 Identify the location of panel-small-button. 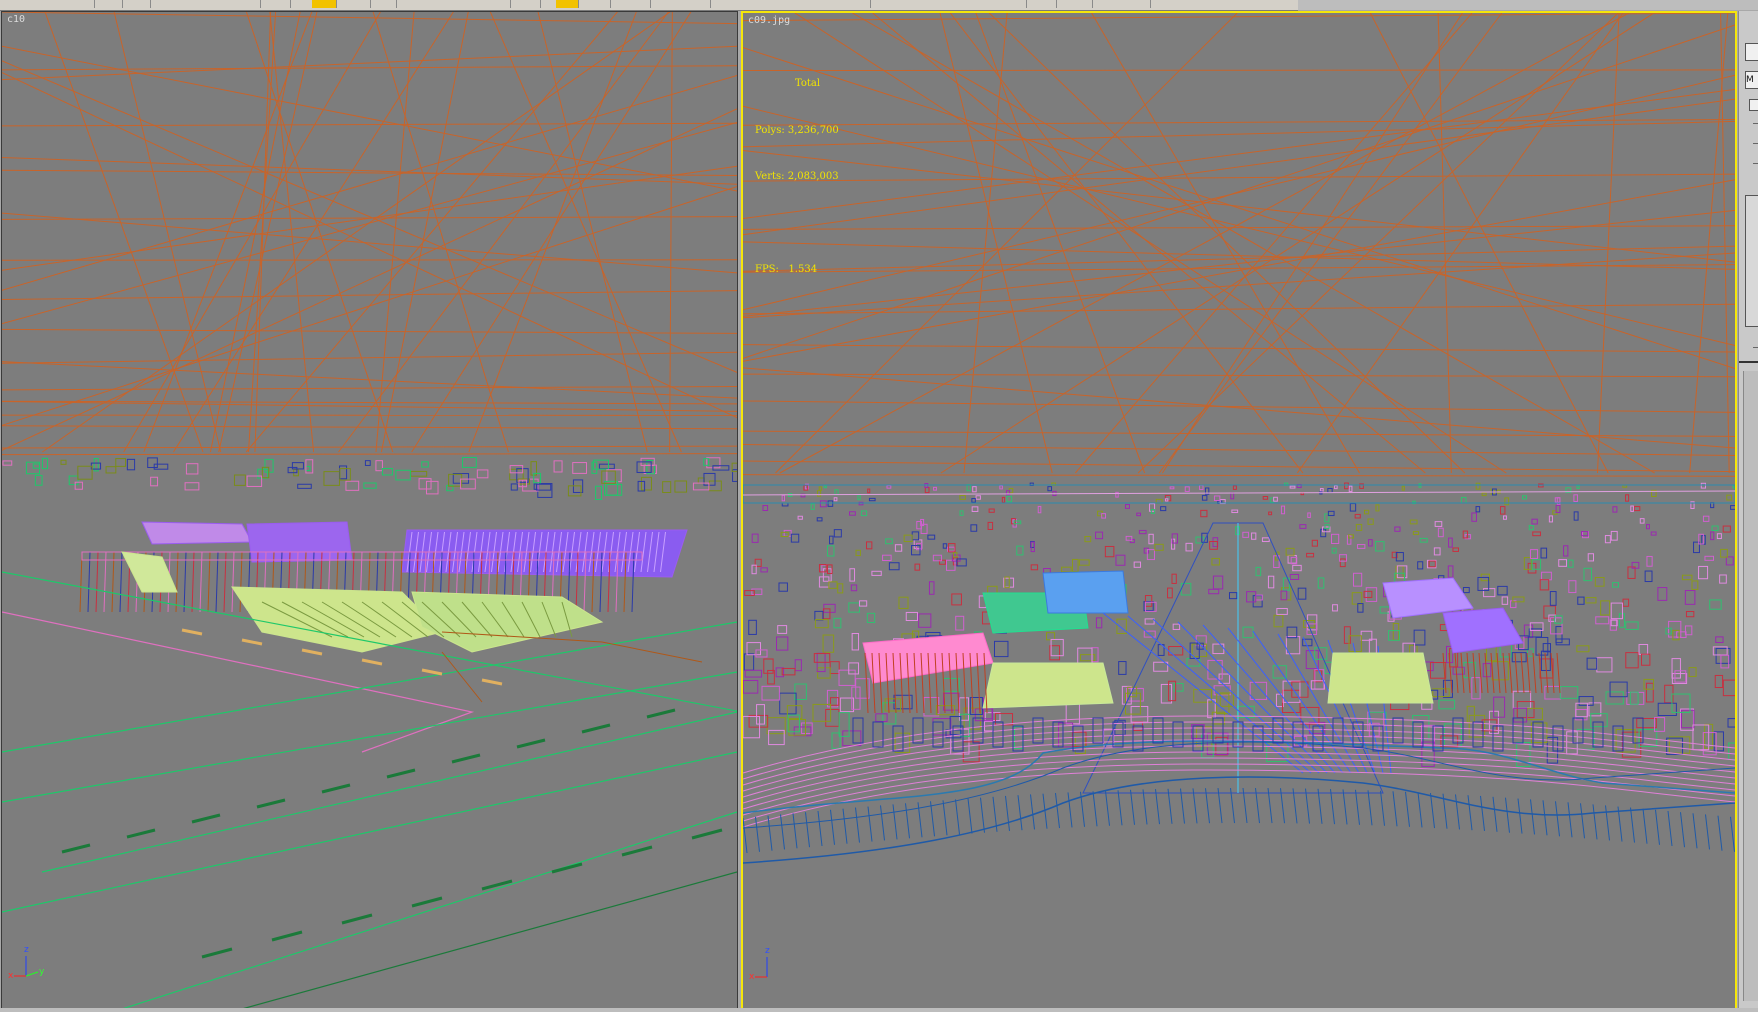
(1753, 105).